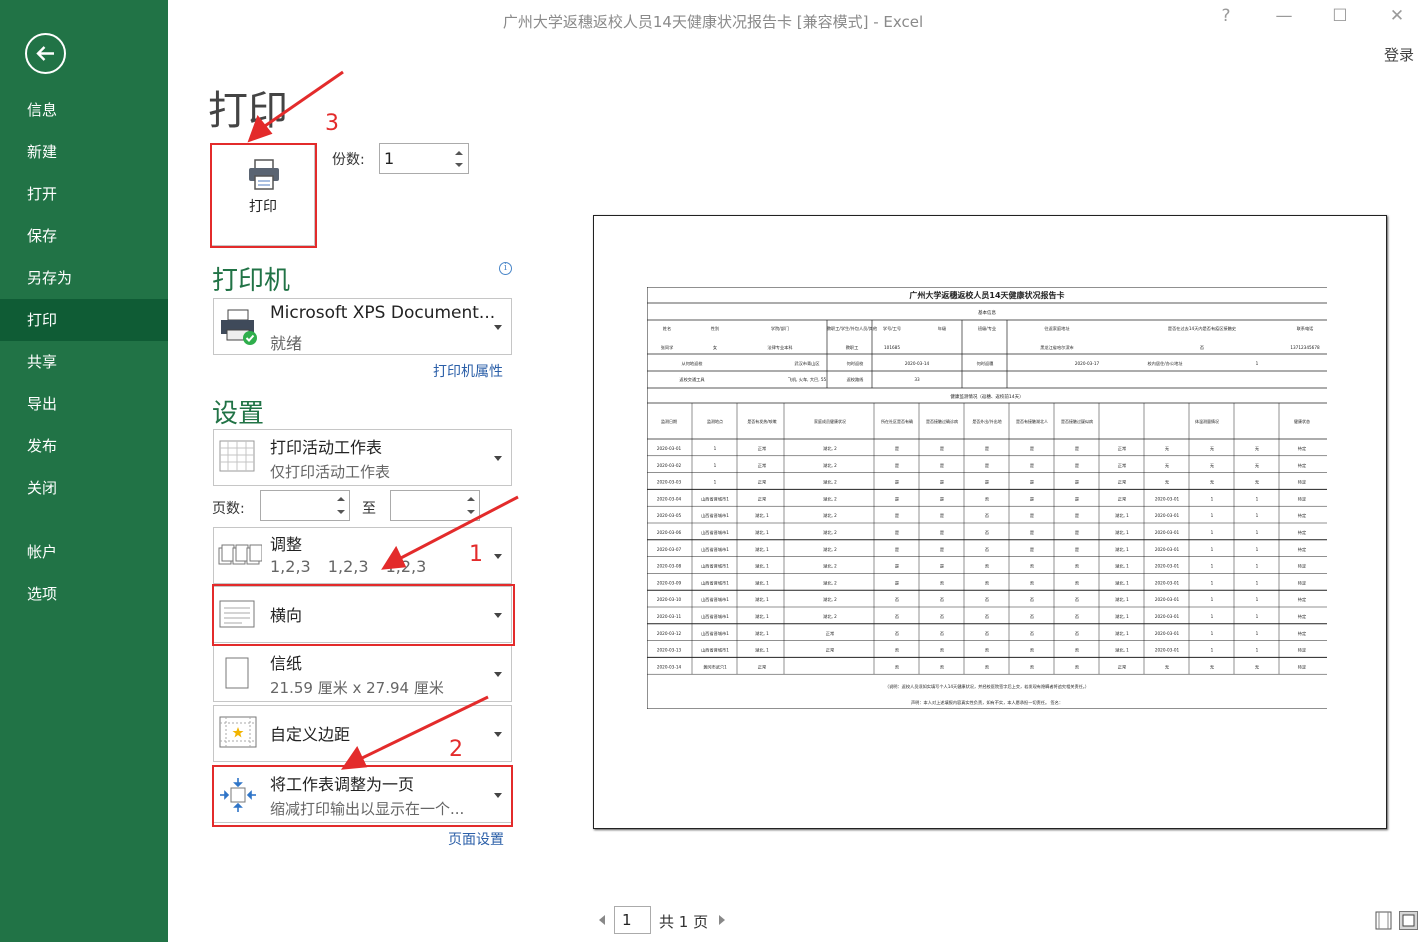 The image size is (1427, 942). I want to click on orientation-dropdown: 横向, so click(362, 614).